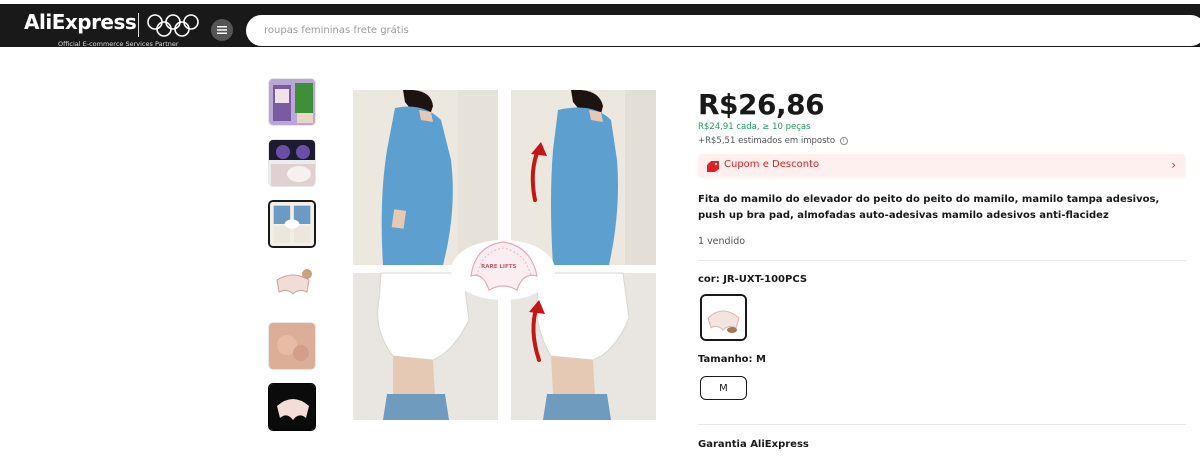 This screenshot has width=1200, height=457. Describe the element at coordinates (722, 241) in the screenshot. I see `sold-count: 1 vendido` at that location.